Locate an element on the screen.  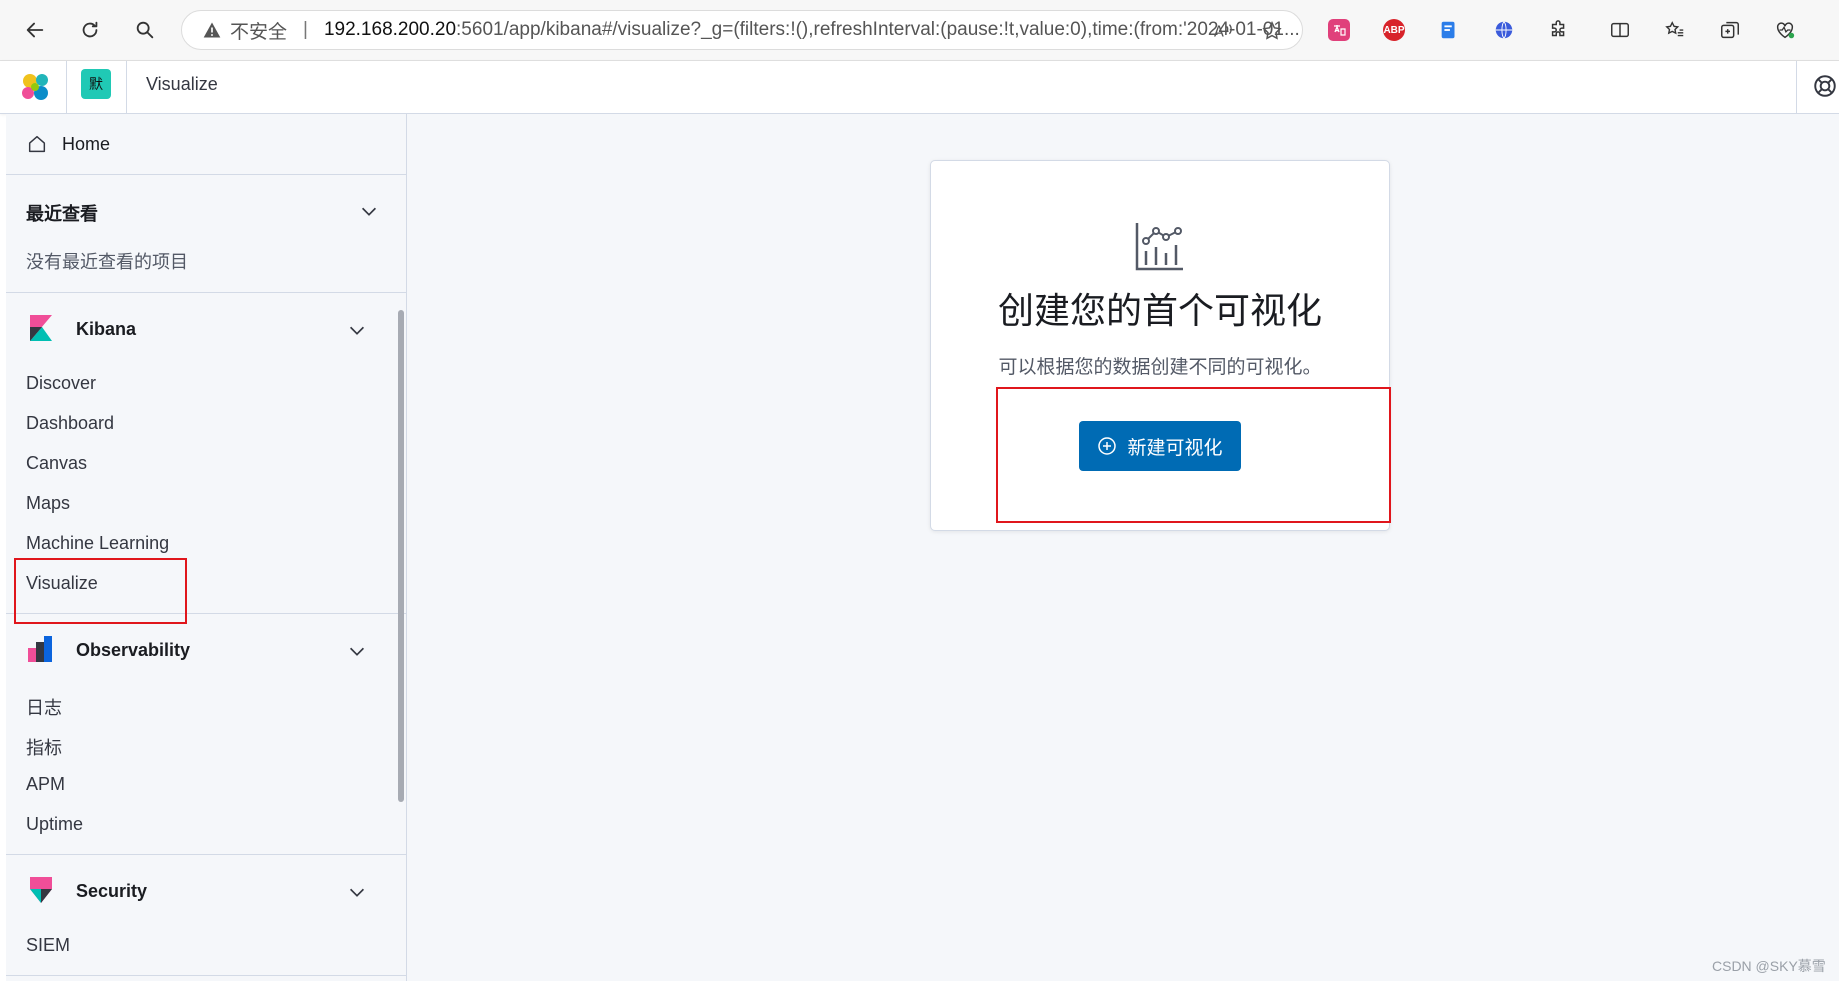
sidebar-item-apm: APM is located at coordinates (45, 784).